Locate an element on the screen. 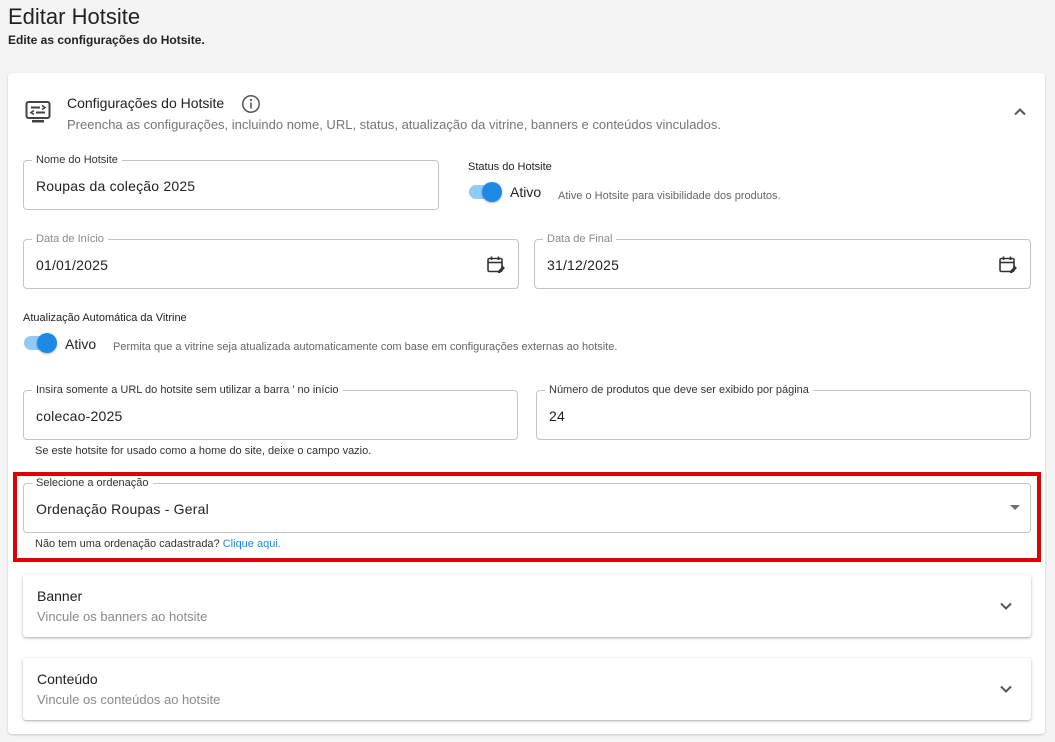 The width and height of the screenshot is (1055, 742). auto-update-label: Atualização Automática da Vitrine is located at coordinates (105, 318).